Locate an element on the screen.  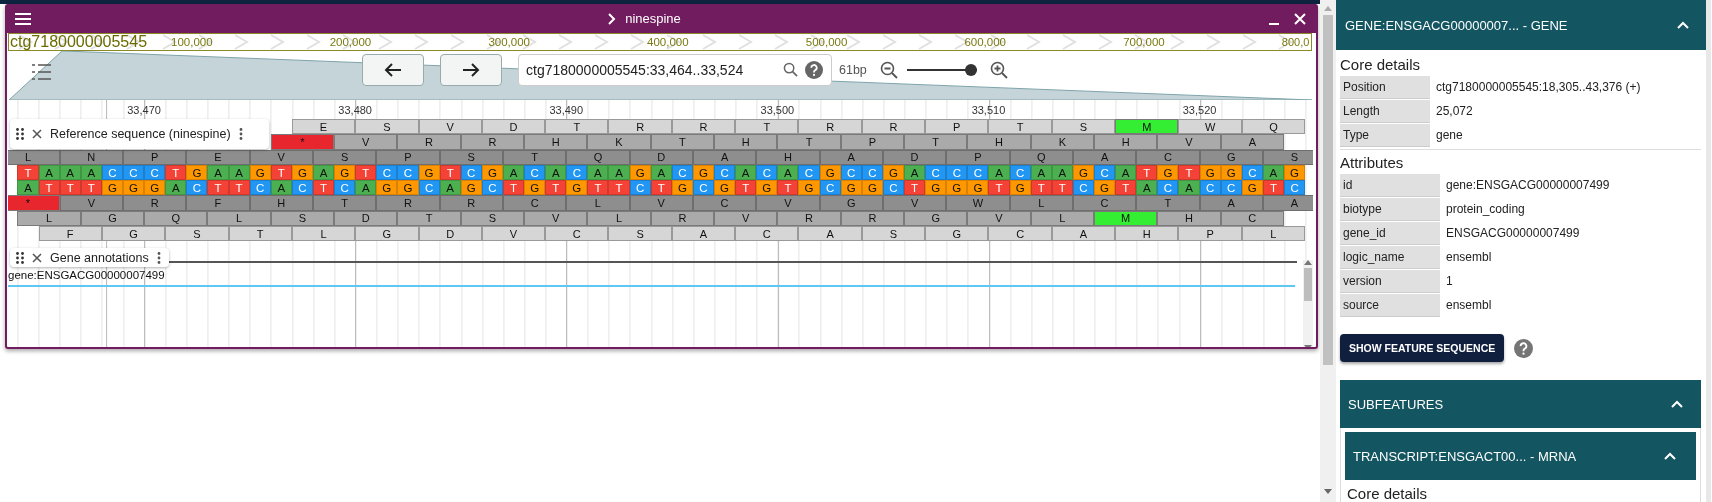
field-value: 25,072 is located at coordinates (1454, 111).